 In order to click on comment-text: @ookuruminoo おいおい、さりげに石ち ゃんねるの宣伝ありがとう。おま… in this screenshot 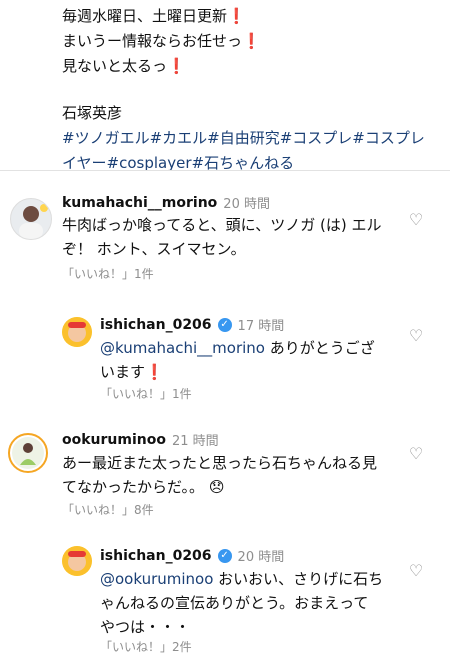, I will do `click(242, 603)`.